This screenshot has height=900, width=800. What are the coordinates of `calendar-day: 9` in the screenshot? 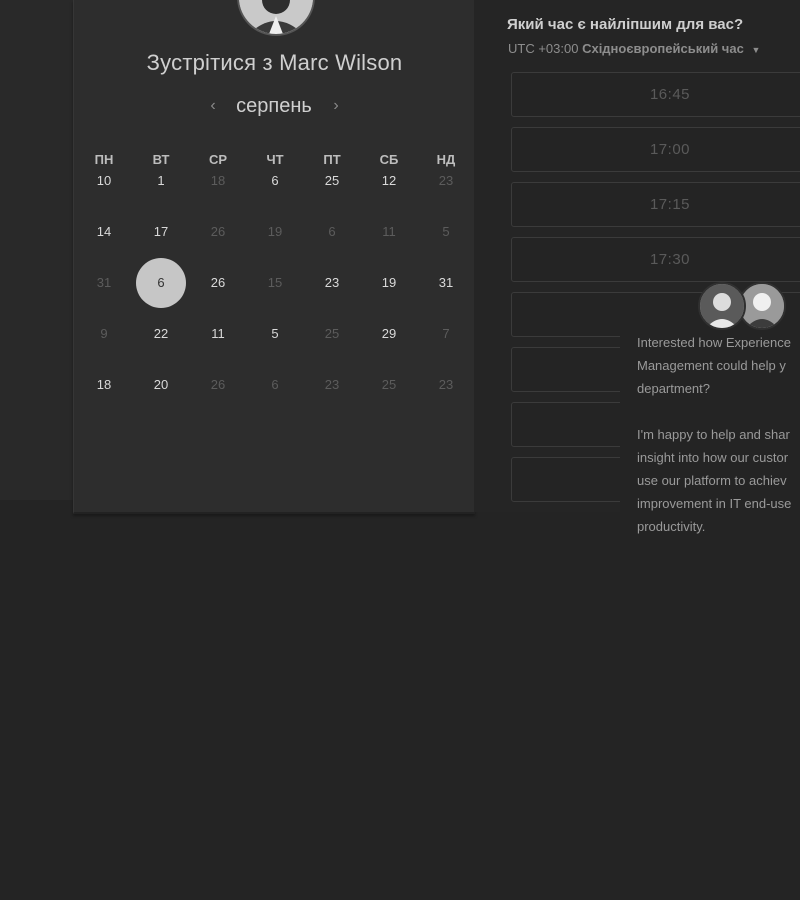 It's located at (104, 334).